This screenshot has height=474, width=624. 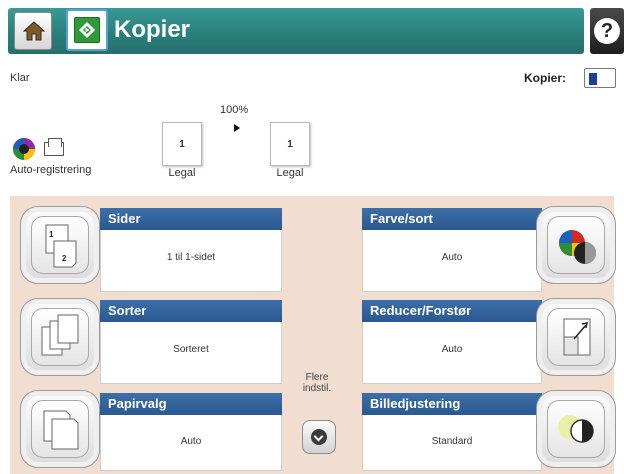 I want to click on copy-start-icon, so click(x=87, y=30).